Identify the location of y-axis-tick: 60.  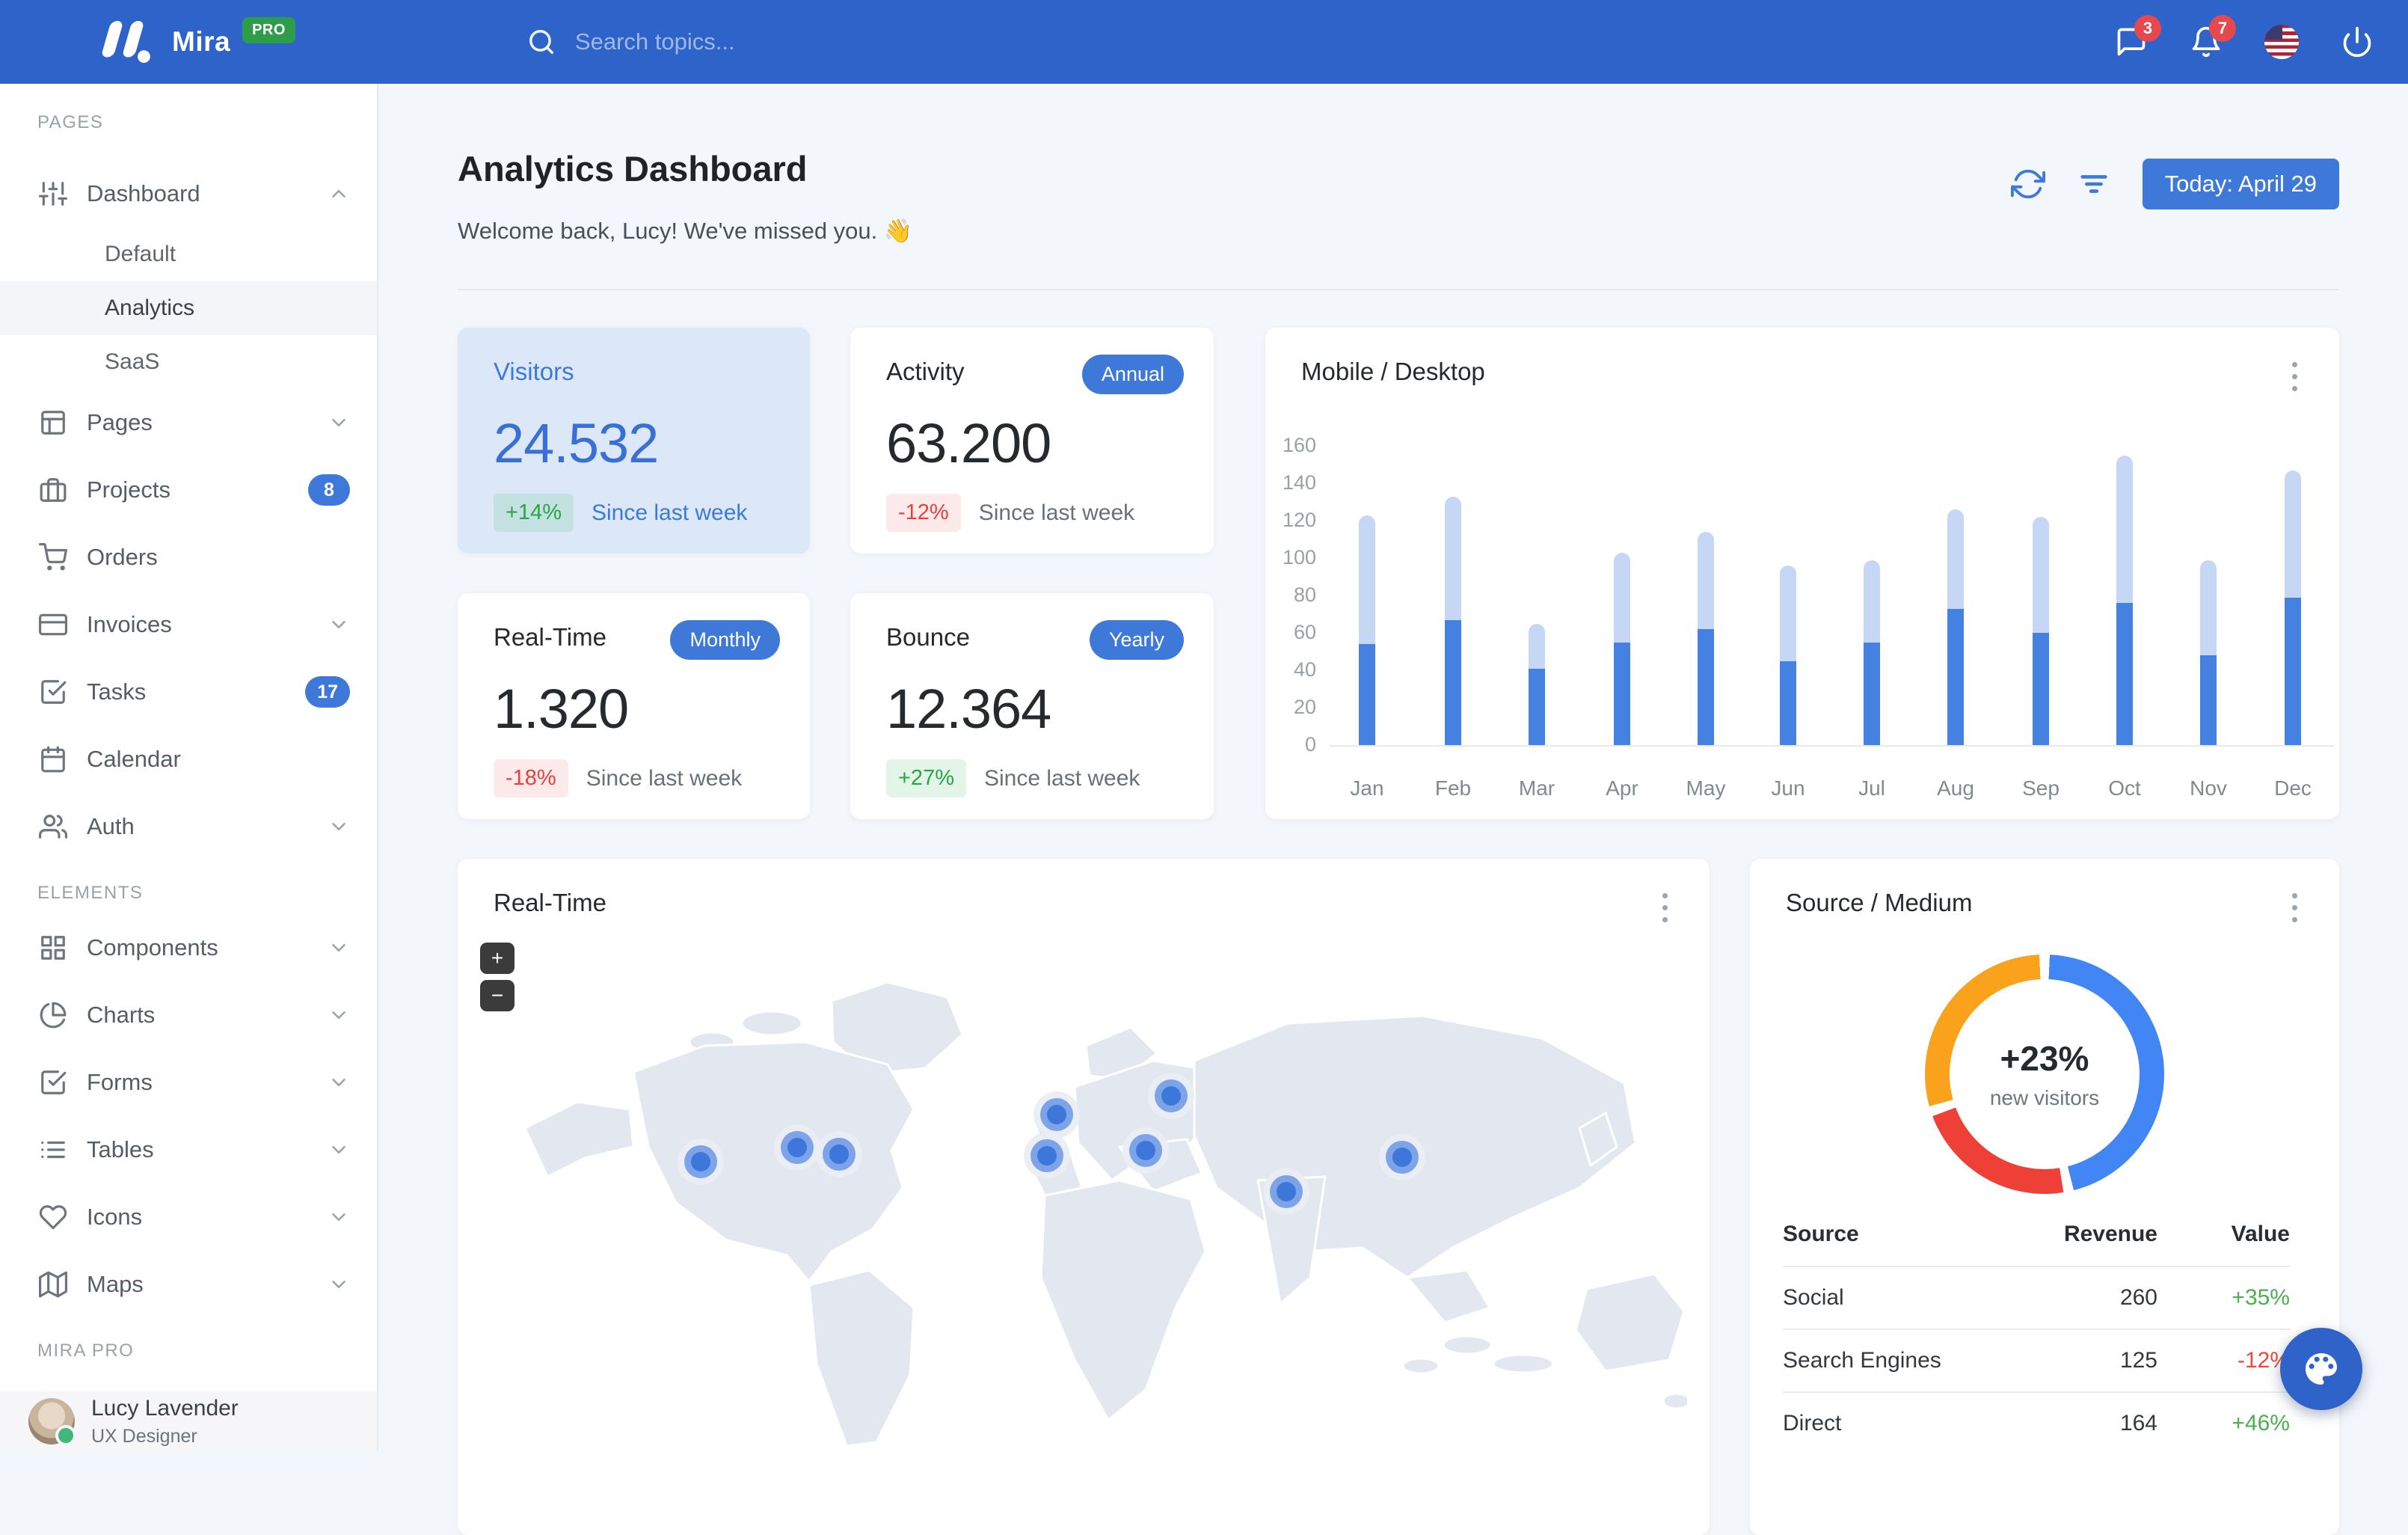
(1293, 632).